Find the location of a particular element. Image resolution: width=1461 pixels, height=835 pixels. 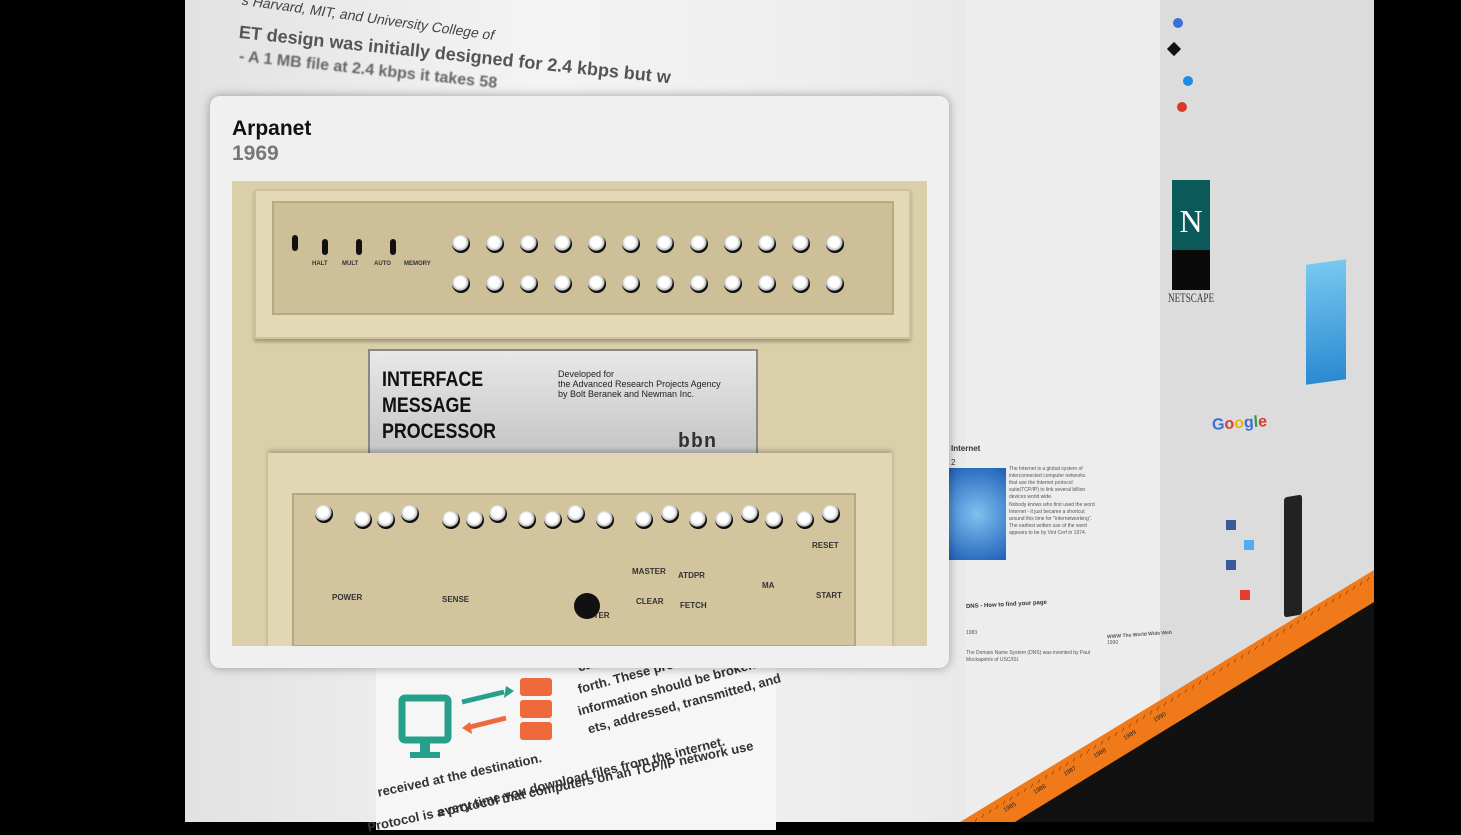

memory-label: MEMORY is located at coordinates (417, 264).